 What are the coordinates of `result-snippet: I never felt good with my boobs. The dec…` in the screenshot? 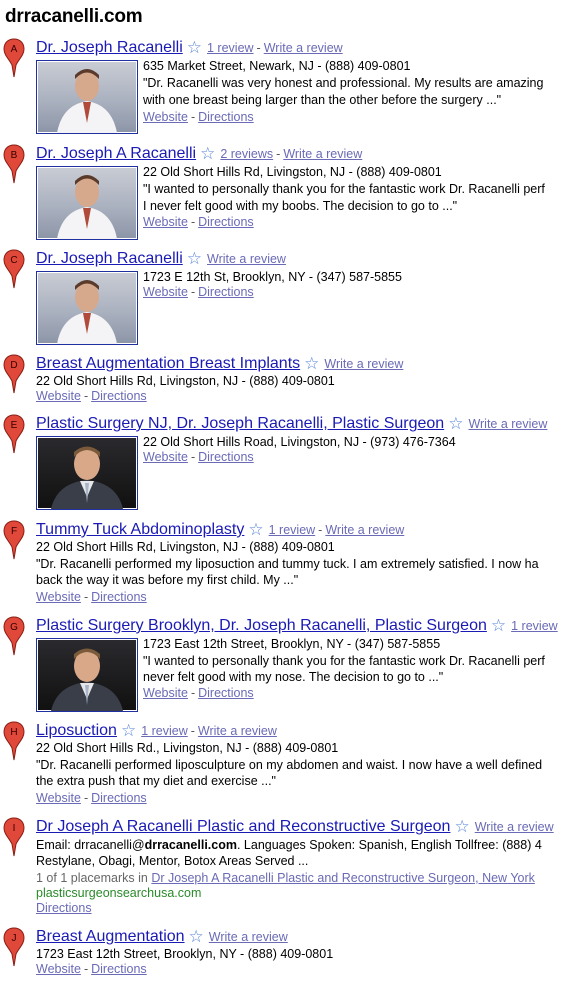 It's located at (300, 206).